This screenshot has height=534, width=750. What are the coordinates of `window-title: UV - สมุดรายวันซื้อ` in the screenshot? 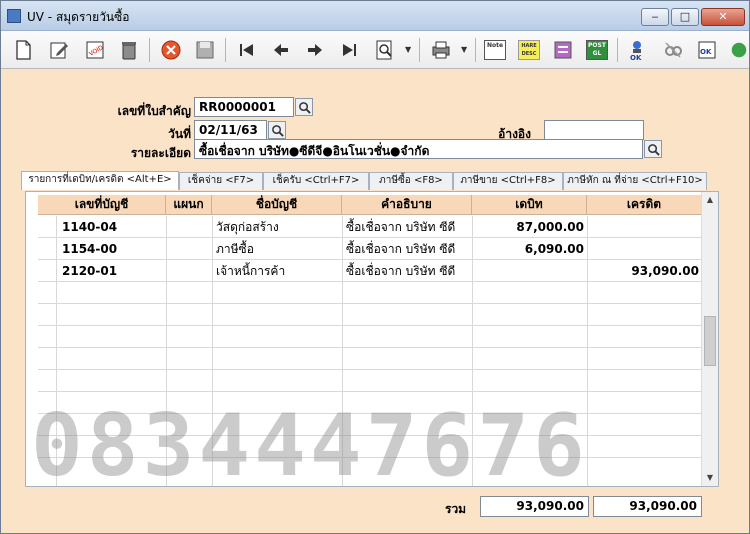 It's located at (78, 17).